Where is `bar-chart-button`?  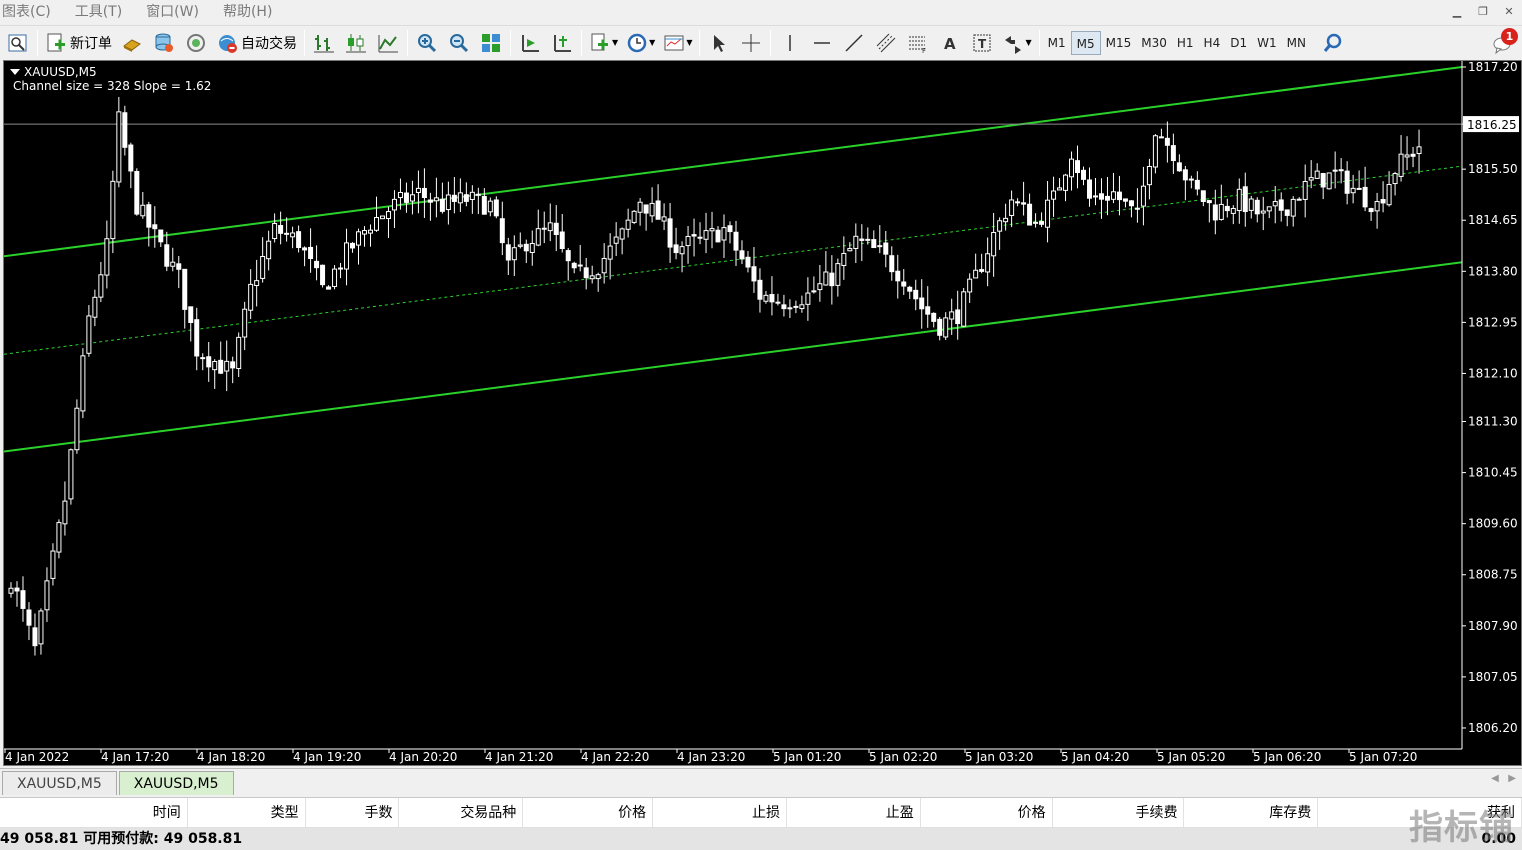
bar-chart-button is located at coordinates (324, 43).